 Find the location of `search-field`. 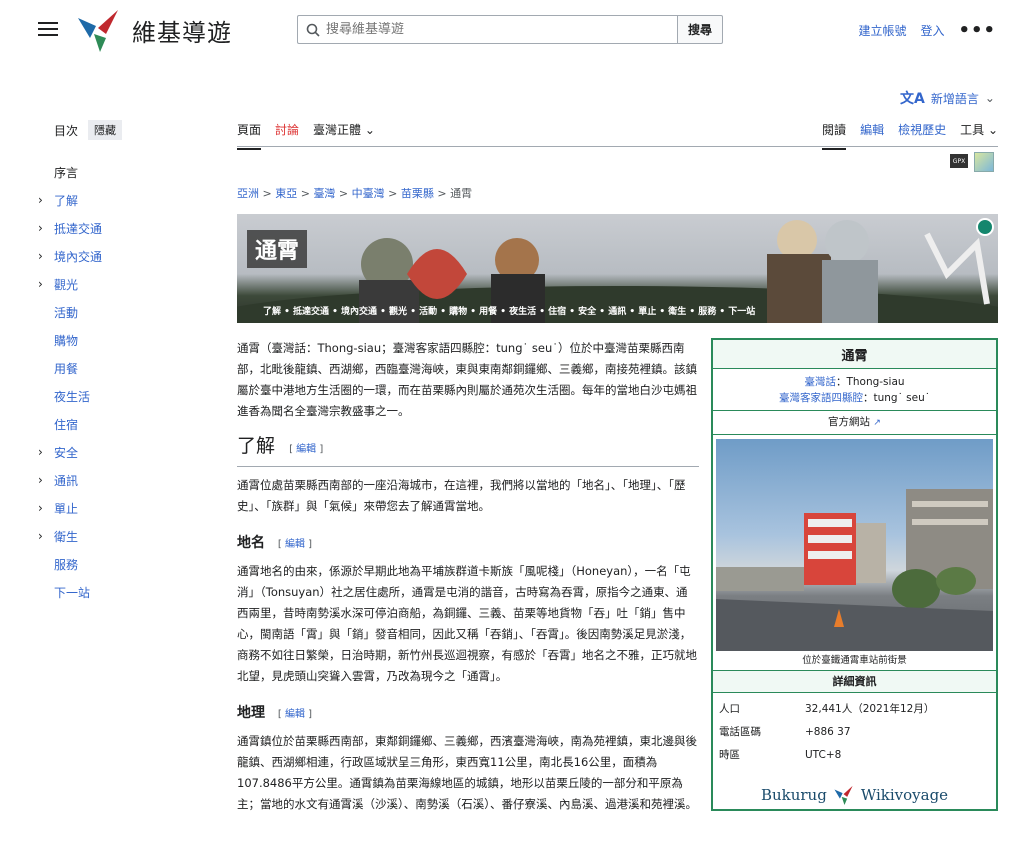

search-field is located at coordinates (487, 29).